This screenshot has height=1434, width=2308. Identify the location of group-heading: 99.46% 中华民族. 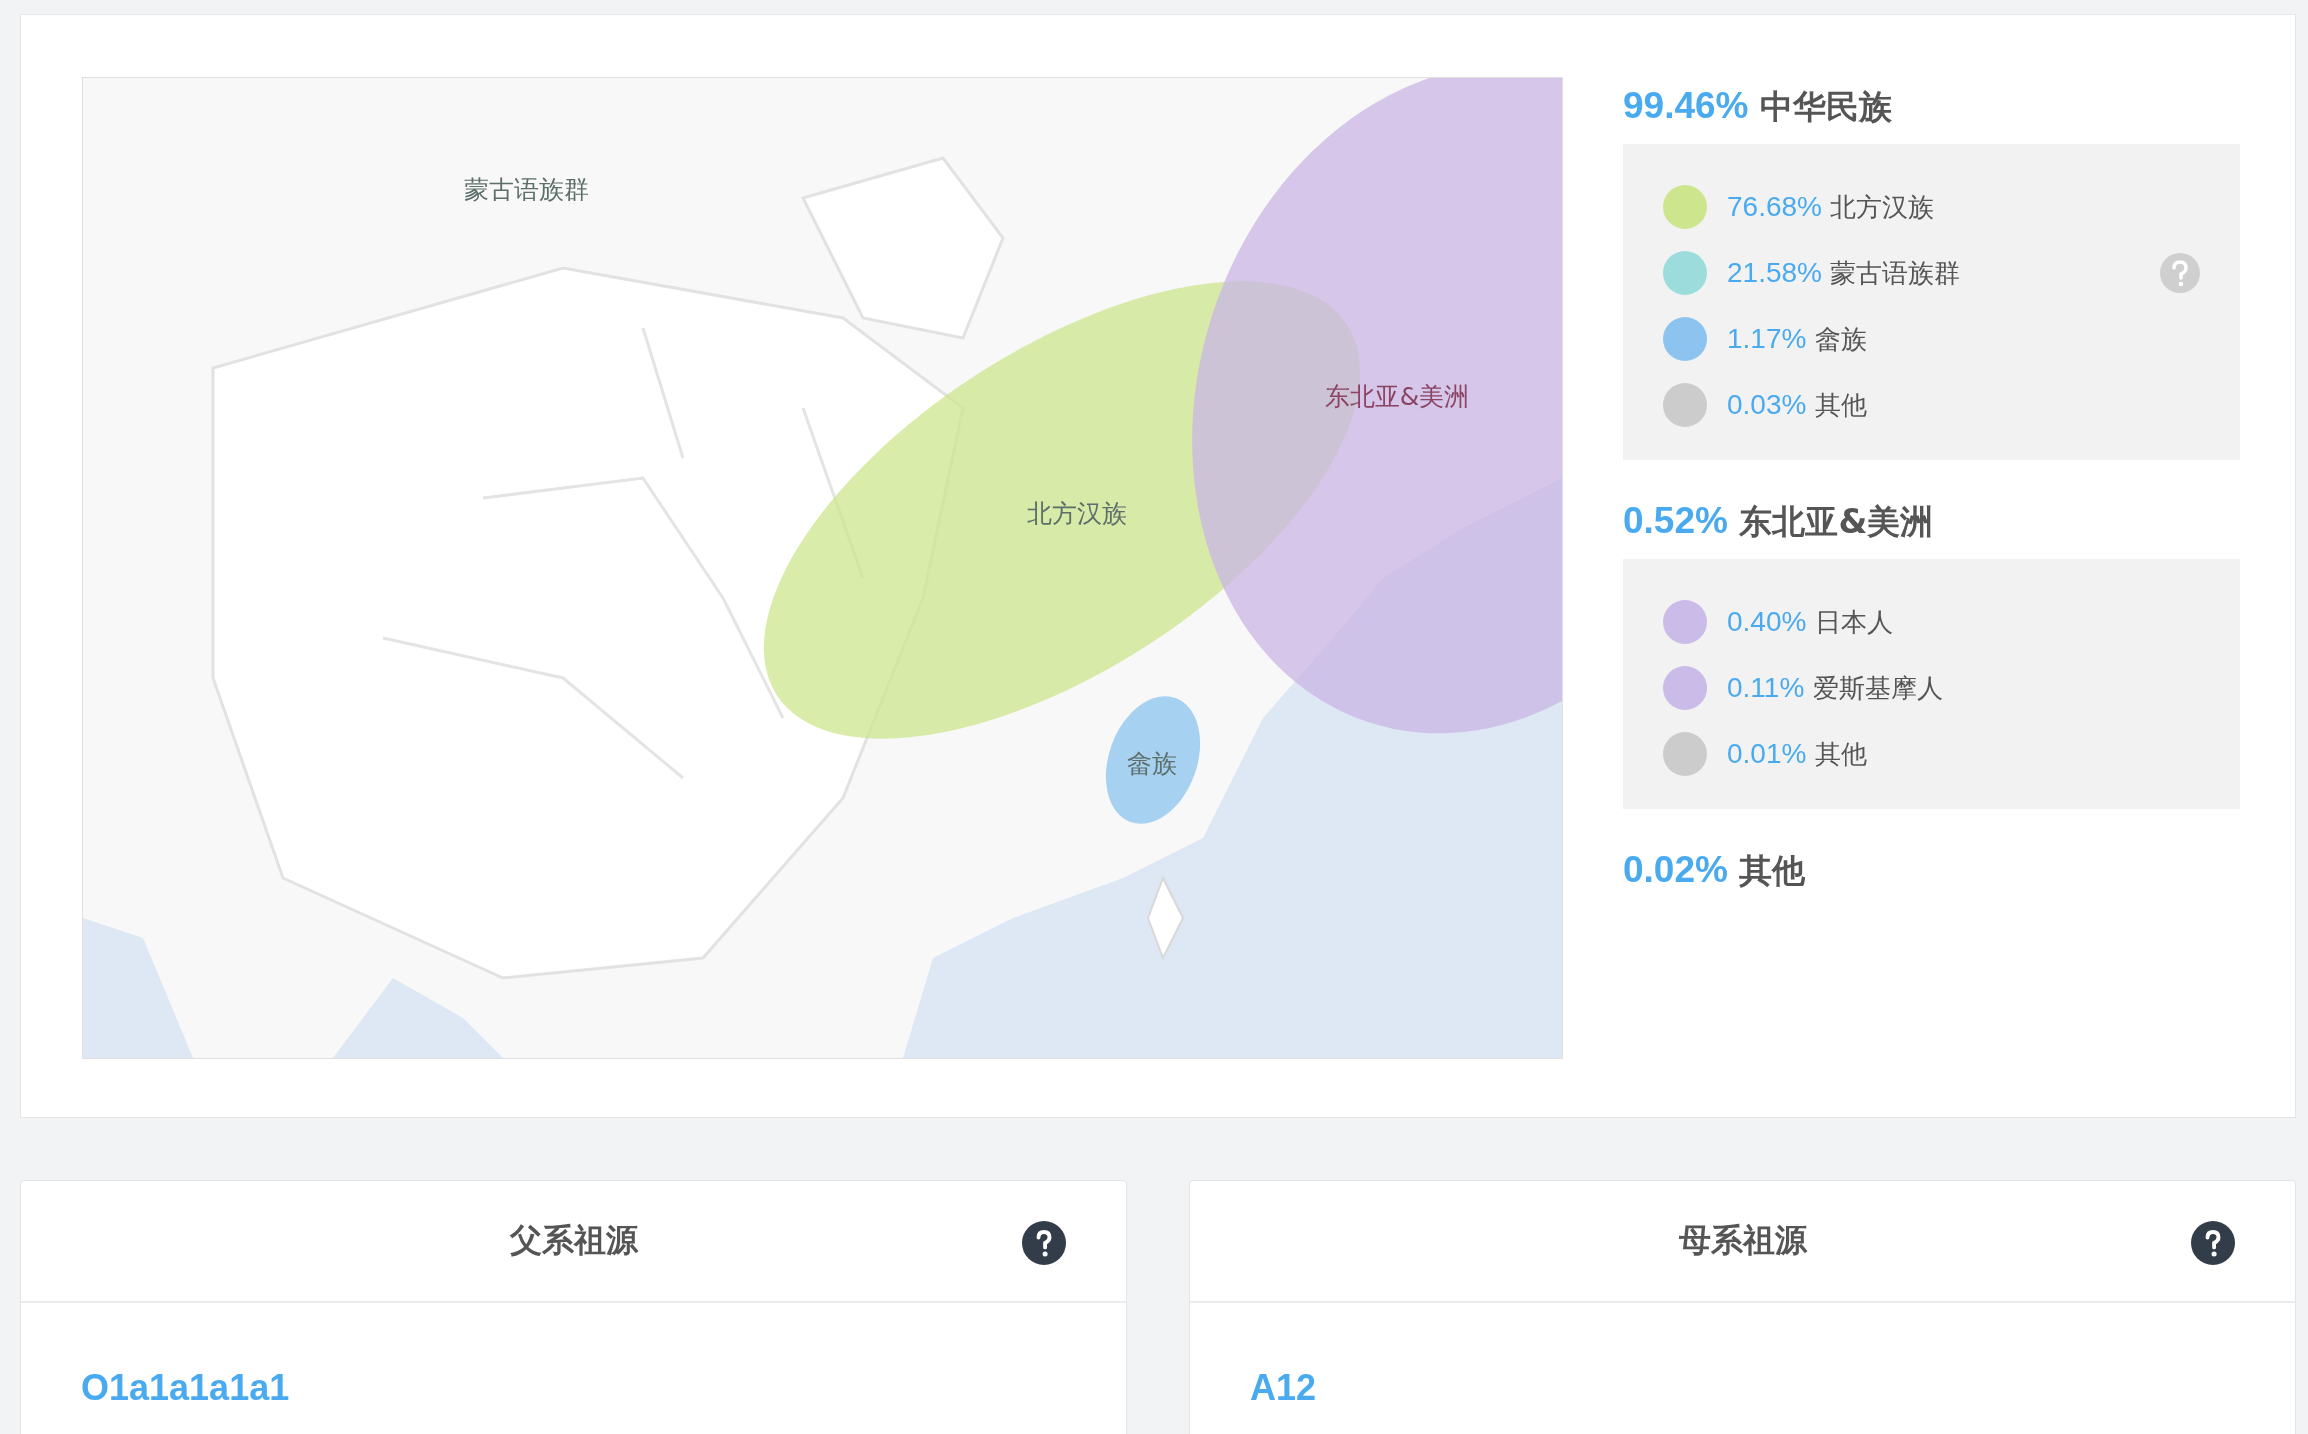
(1758, 106).